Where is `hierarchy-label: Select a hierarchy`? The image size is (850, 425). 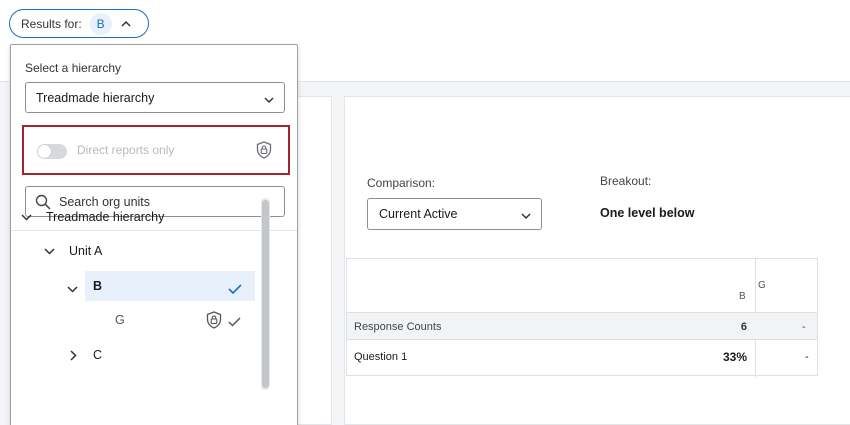 hierarchy-label: Select a hierarchy is located at coordinates (73, 68).